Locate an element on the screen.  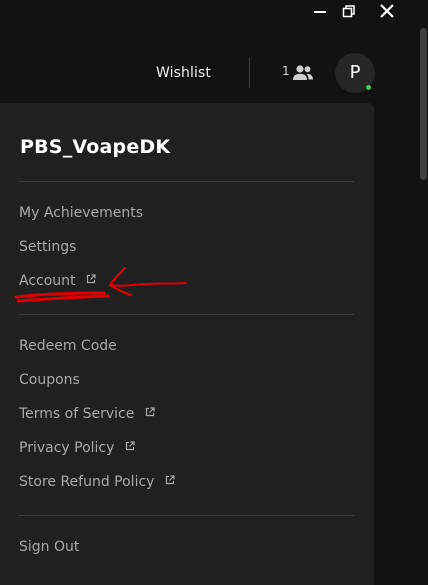
menu-item-coupons: Coupons is located at coordinates (49, 380).